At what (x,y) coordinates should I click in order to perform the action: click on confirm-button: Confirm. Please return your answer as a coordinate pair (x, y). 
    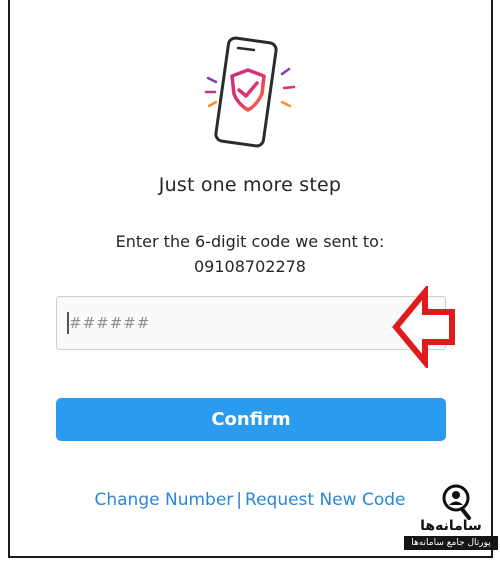
    Looking at the image, I should click on (251, 419).